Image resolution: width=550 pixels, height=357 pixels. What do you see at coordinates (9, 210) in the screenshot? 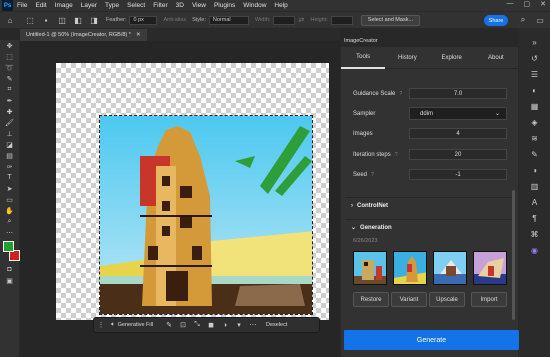
I see `hand-tool-icon: ✋` at bounding box center [9, 210].